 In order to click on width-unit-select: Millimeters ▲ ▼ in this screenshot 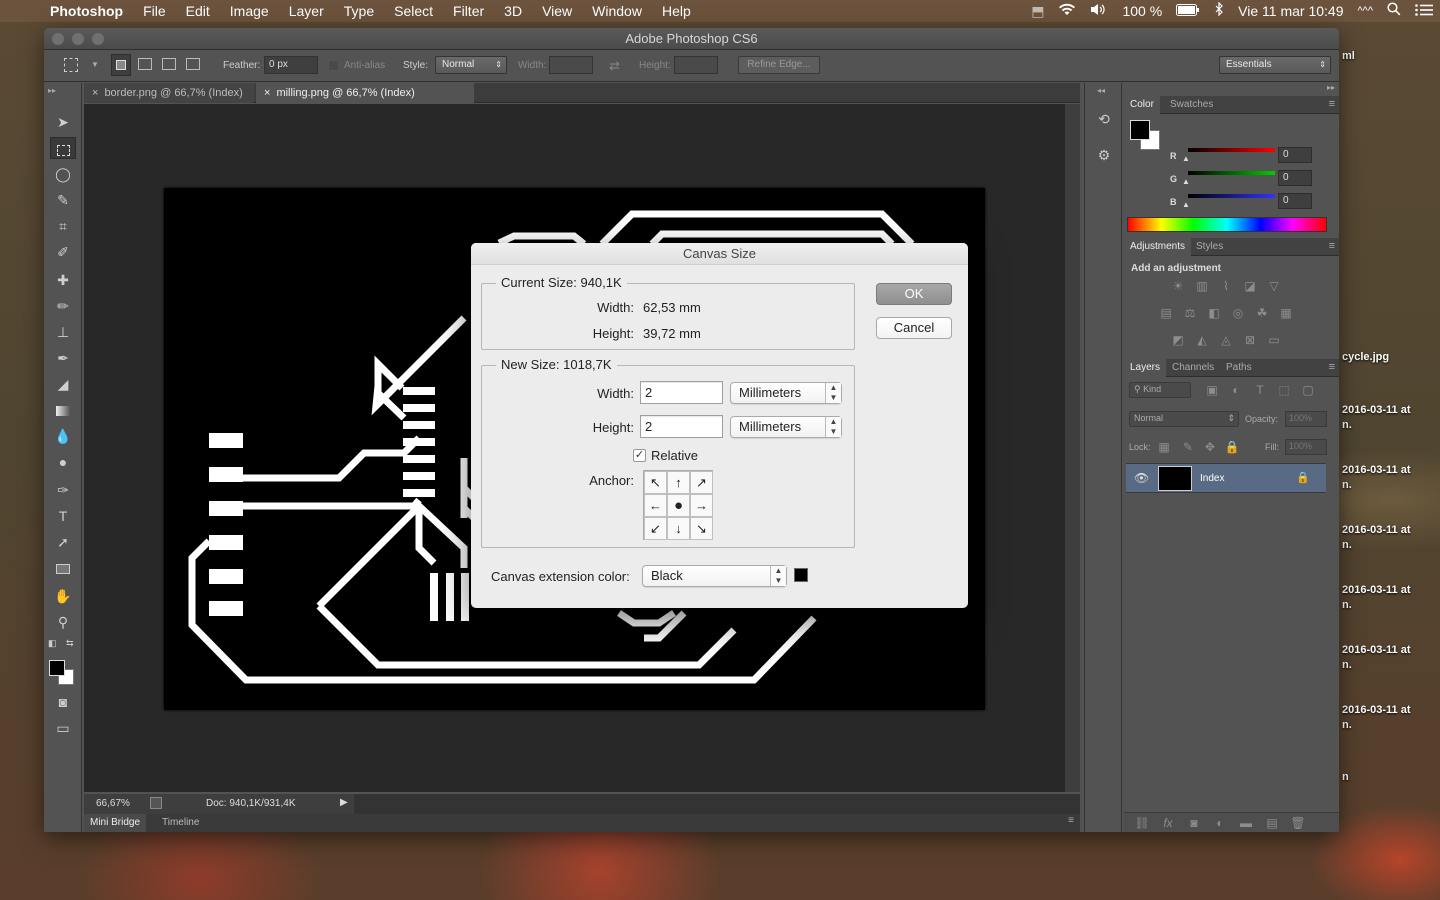, I will do `click(786, 393)`.